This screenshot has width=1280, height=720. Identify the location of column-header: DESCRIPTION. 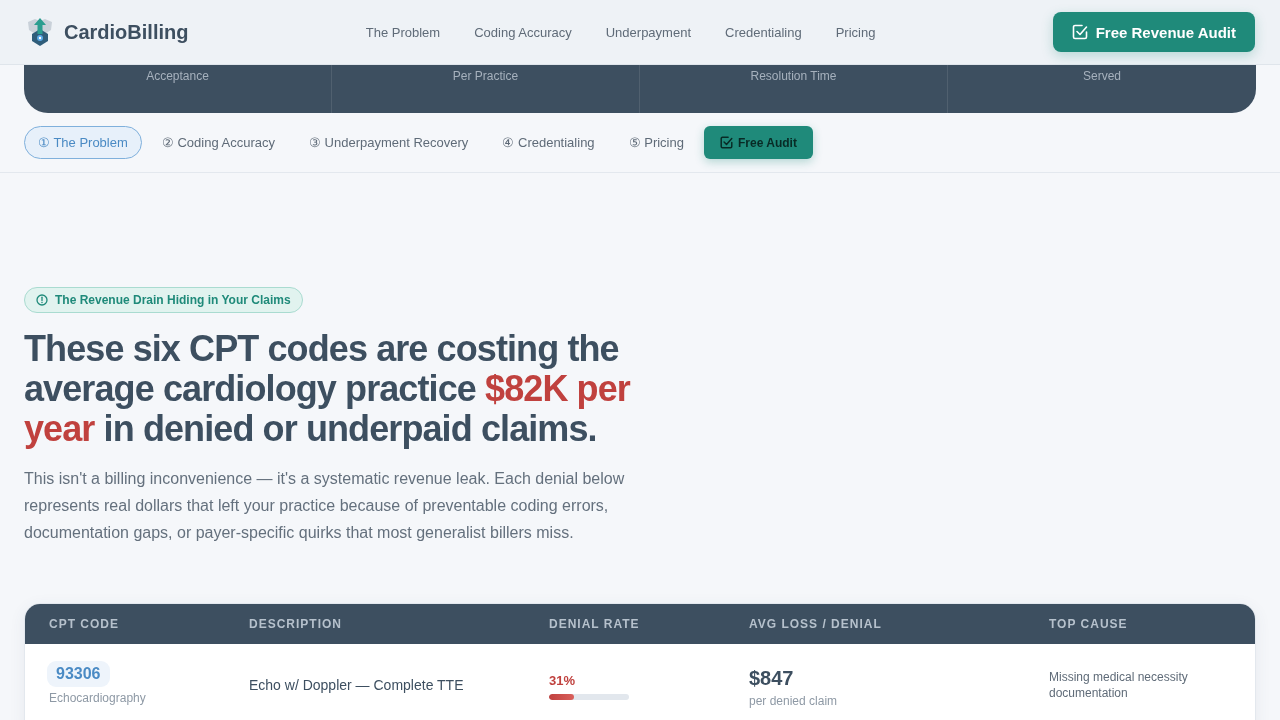
(295, 624).